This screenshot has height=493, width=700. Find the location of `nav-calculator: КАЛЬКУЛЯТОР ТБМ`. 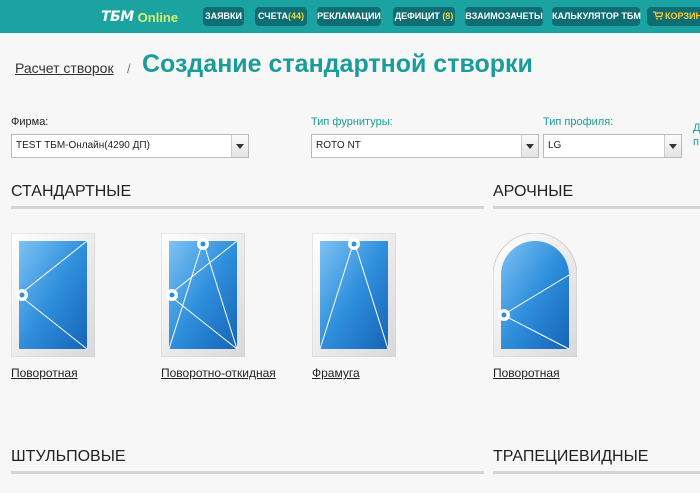

nav-calculator: КАЛЬКУЛЯТОР ТБМ is located at coordinates (596, 16).